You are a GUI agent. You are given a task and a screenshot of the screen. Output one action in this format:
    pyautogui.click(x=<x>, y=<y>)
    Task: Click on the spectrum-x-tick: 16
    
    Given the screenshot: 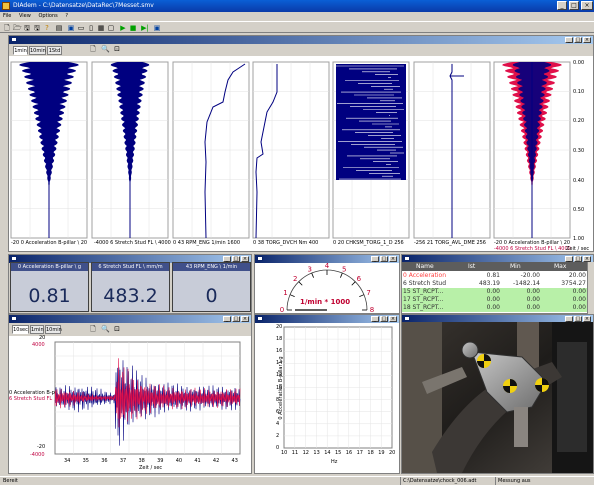 What is the action you would take?
    pyautogui.click(x=349, y=453)
    